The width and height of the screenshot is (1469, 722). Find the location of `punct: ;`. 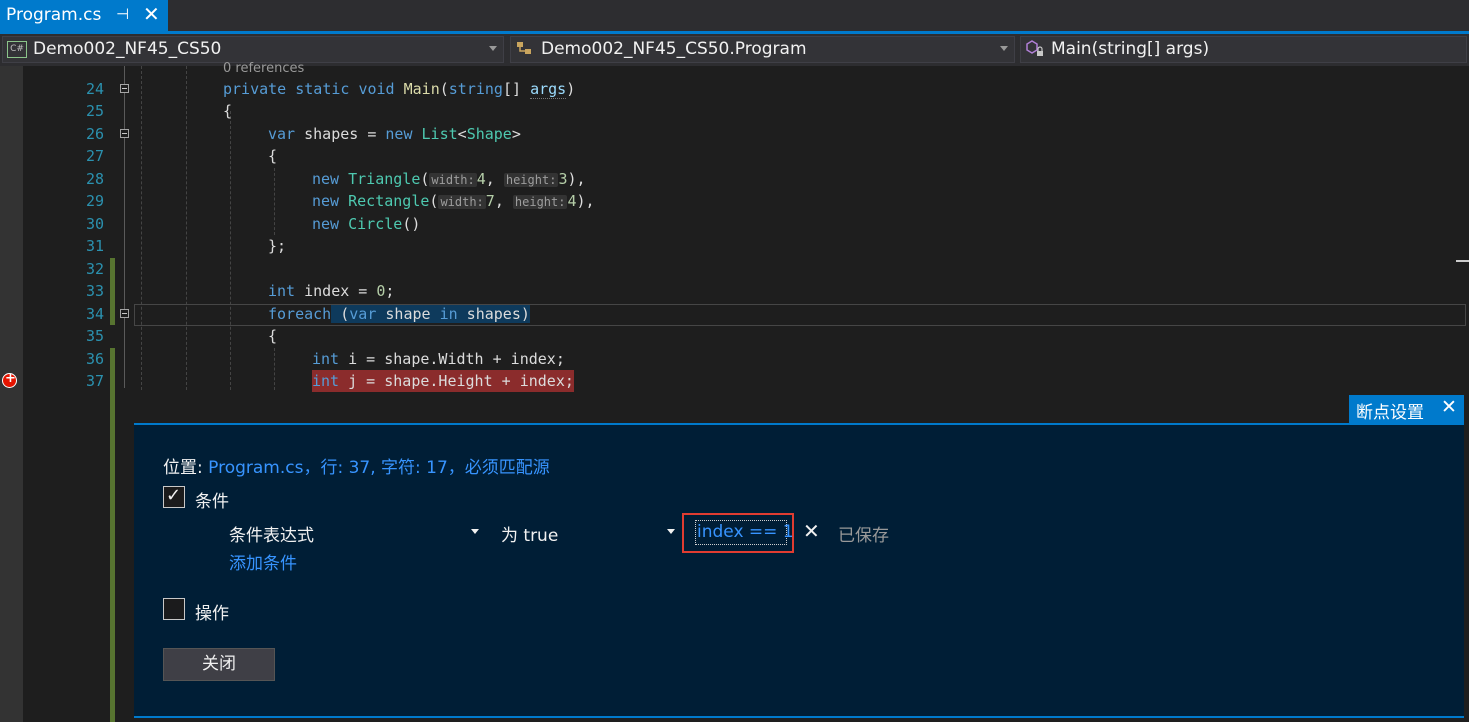

punct: ; is located at coordinates (390, 291).